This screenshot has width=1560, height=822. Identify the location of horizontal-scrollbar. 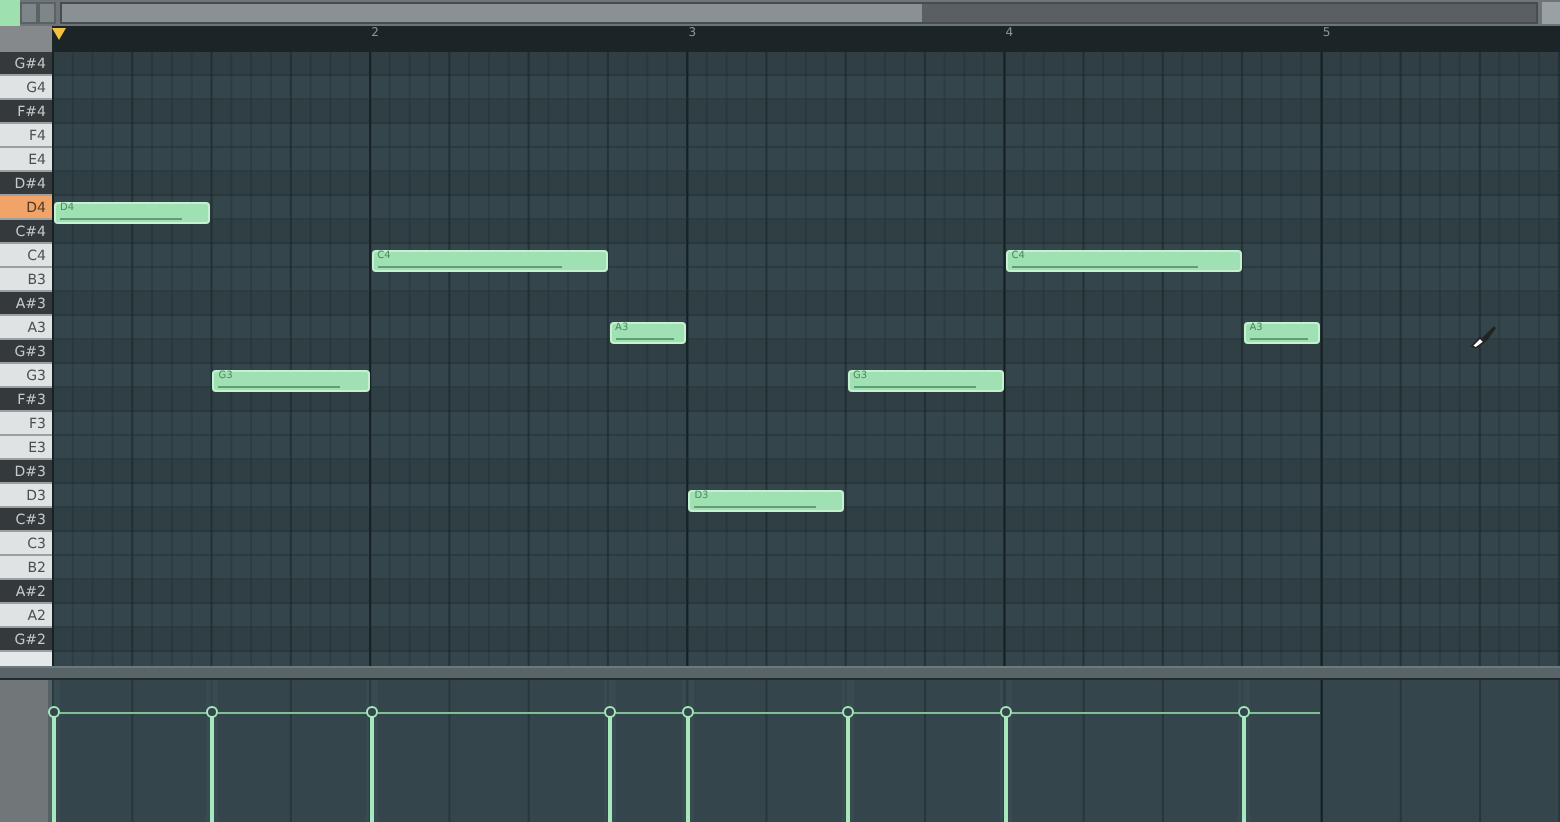
(799, 13).